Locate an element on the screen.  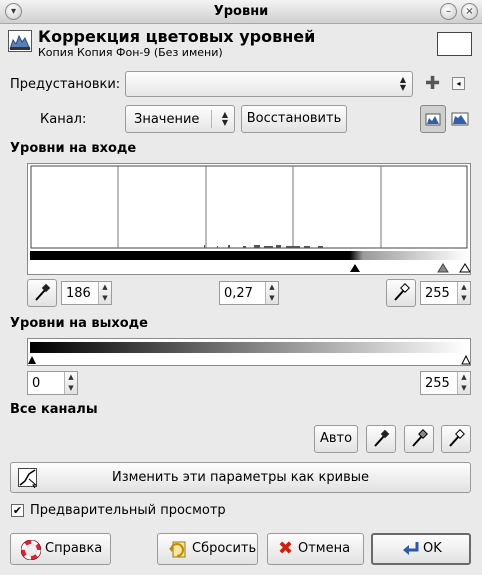
all-channels-heading: Все каналы is located at coordinates (54, 409).